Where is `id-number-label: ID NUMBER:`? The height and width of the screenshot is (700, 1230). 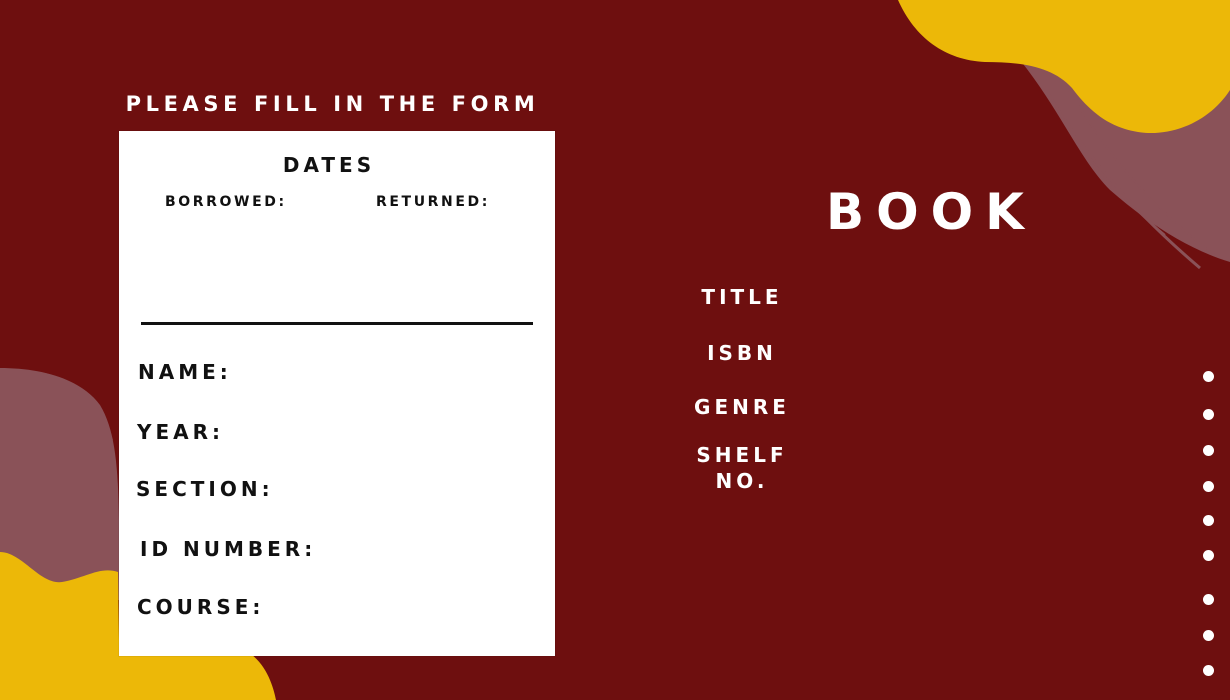
id-number-label: ID NUMBER: is located at coordinates (228, 549).